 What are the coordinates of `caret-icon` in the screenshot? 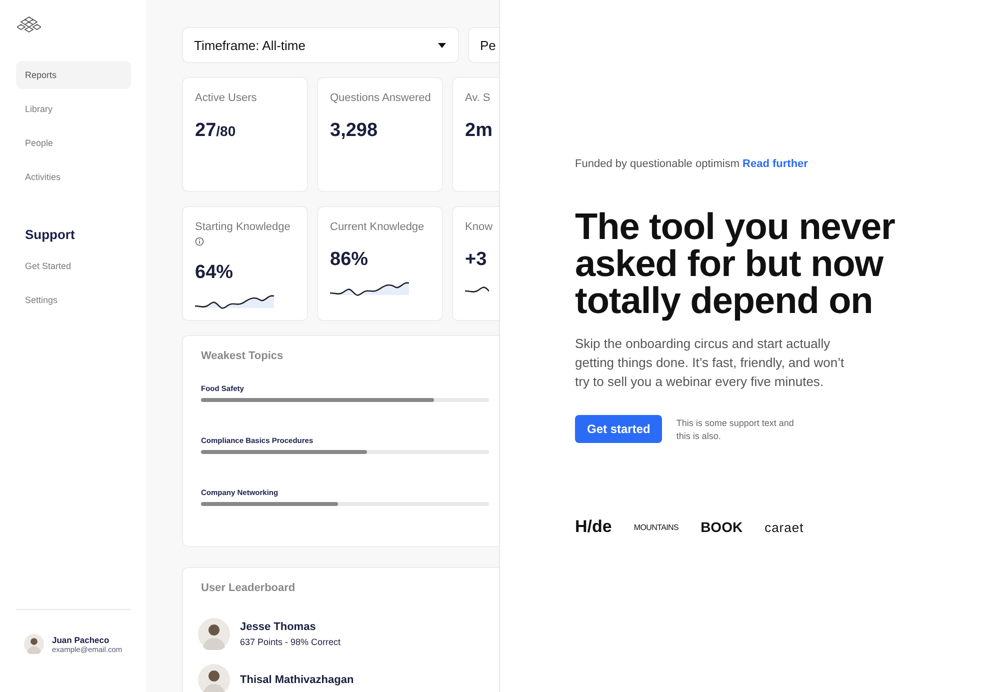 It's located at (442, 45).